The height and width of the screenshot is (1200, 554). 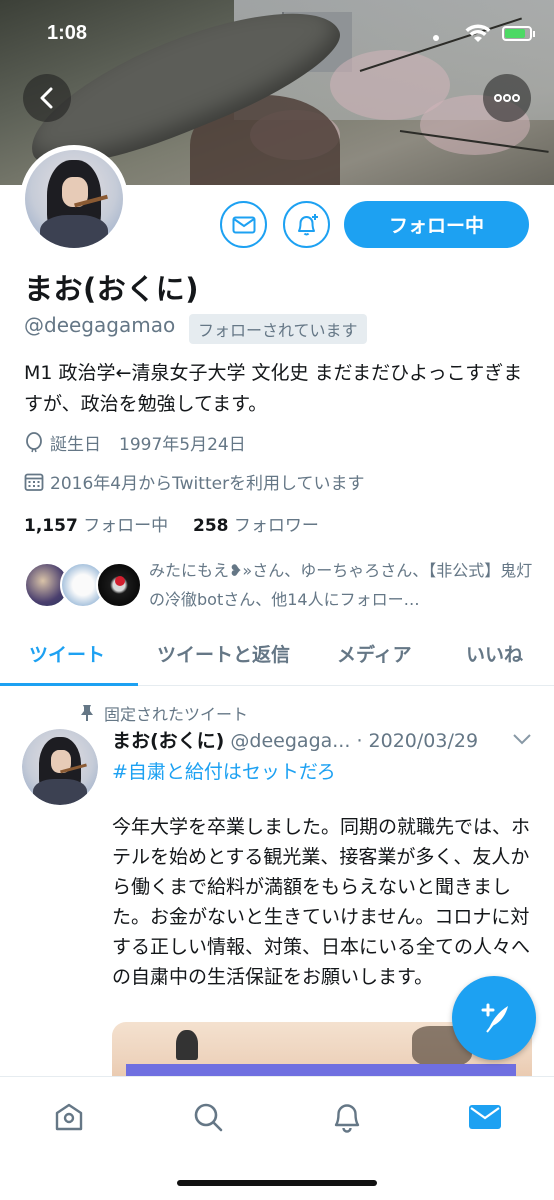 I want to click on profile-tabs: ツイート ツイートと返信 メディア いいね, so click(x=277, y=658).